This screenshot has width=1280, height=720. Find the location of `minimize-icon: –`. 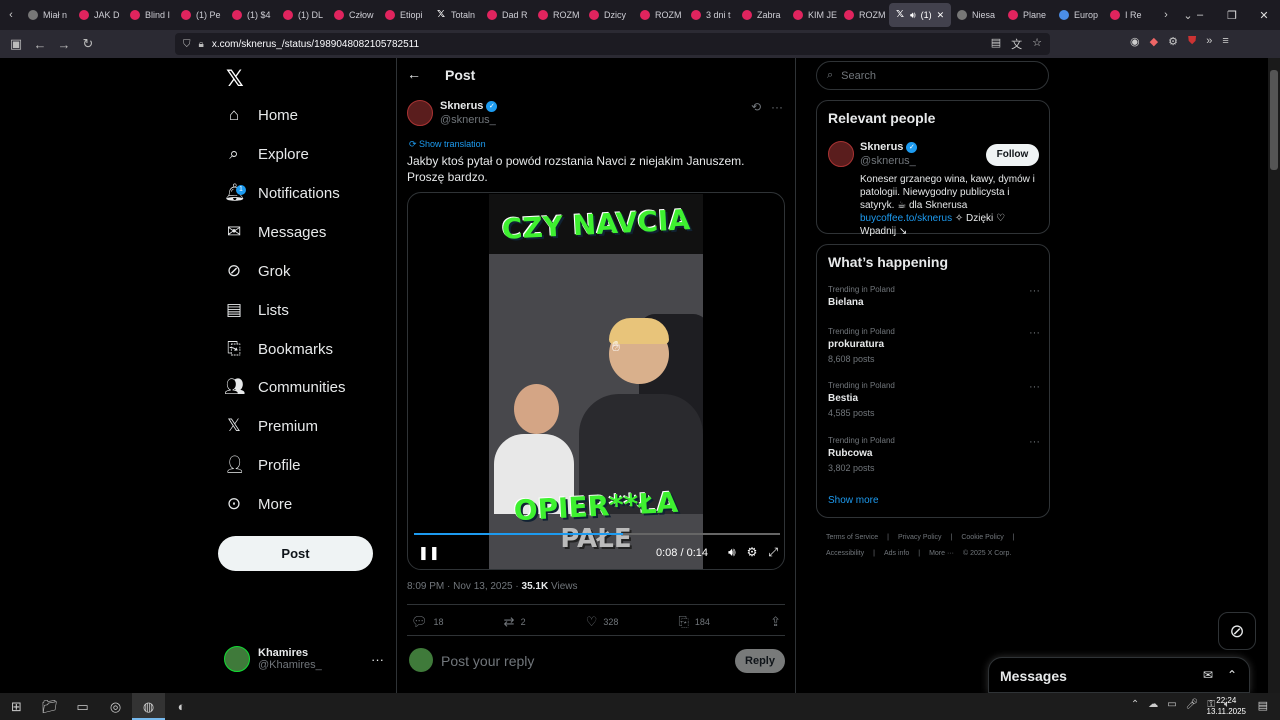

minimize-icon: – is located at coordinates (1200, 15).